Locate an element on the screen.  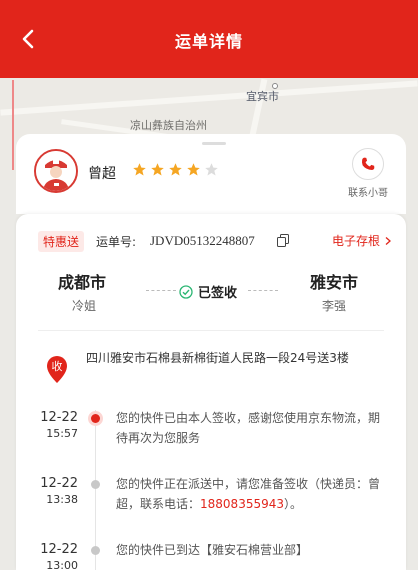
waybill-number-label: 运单号: is located at coordinates (116, 242).